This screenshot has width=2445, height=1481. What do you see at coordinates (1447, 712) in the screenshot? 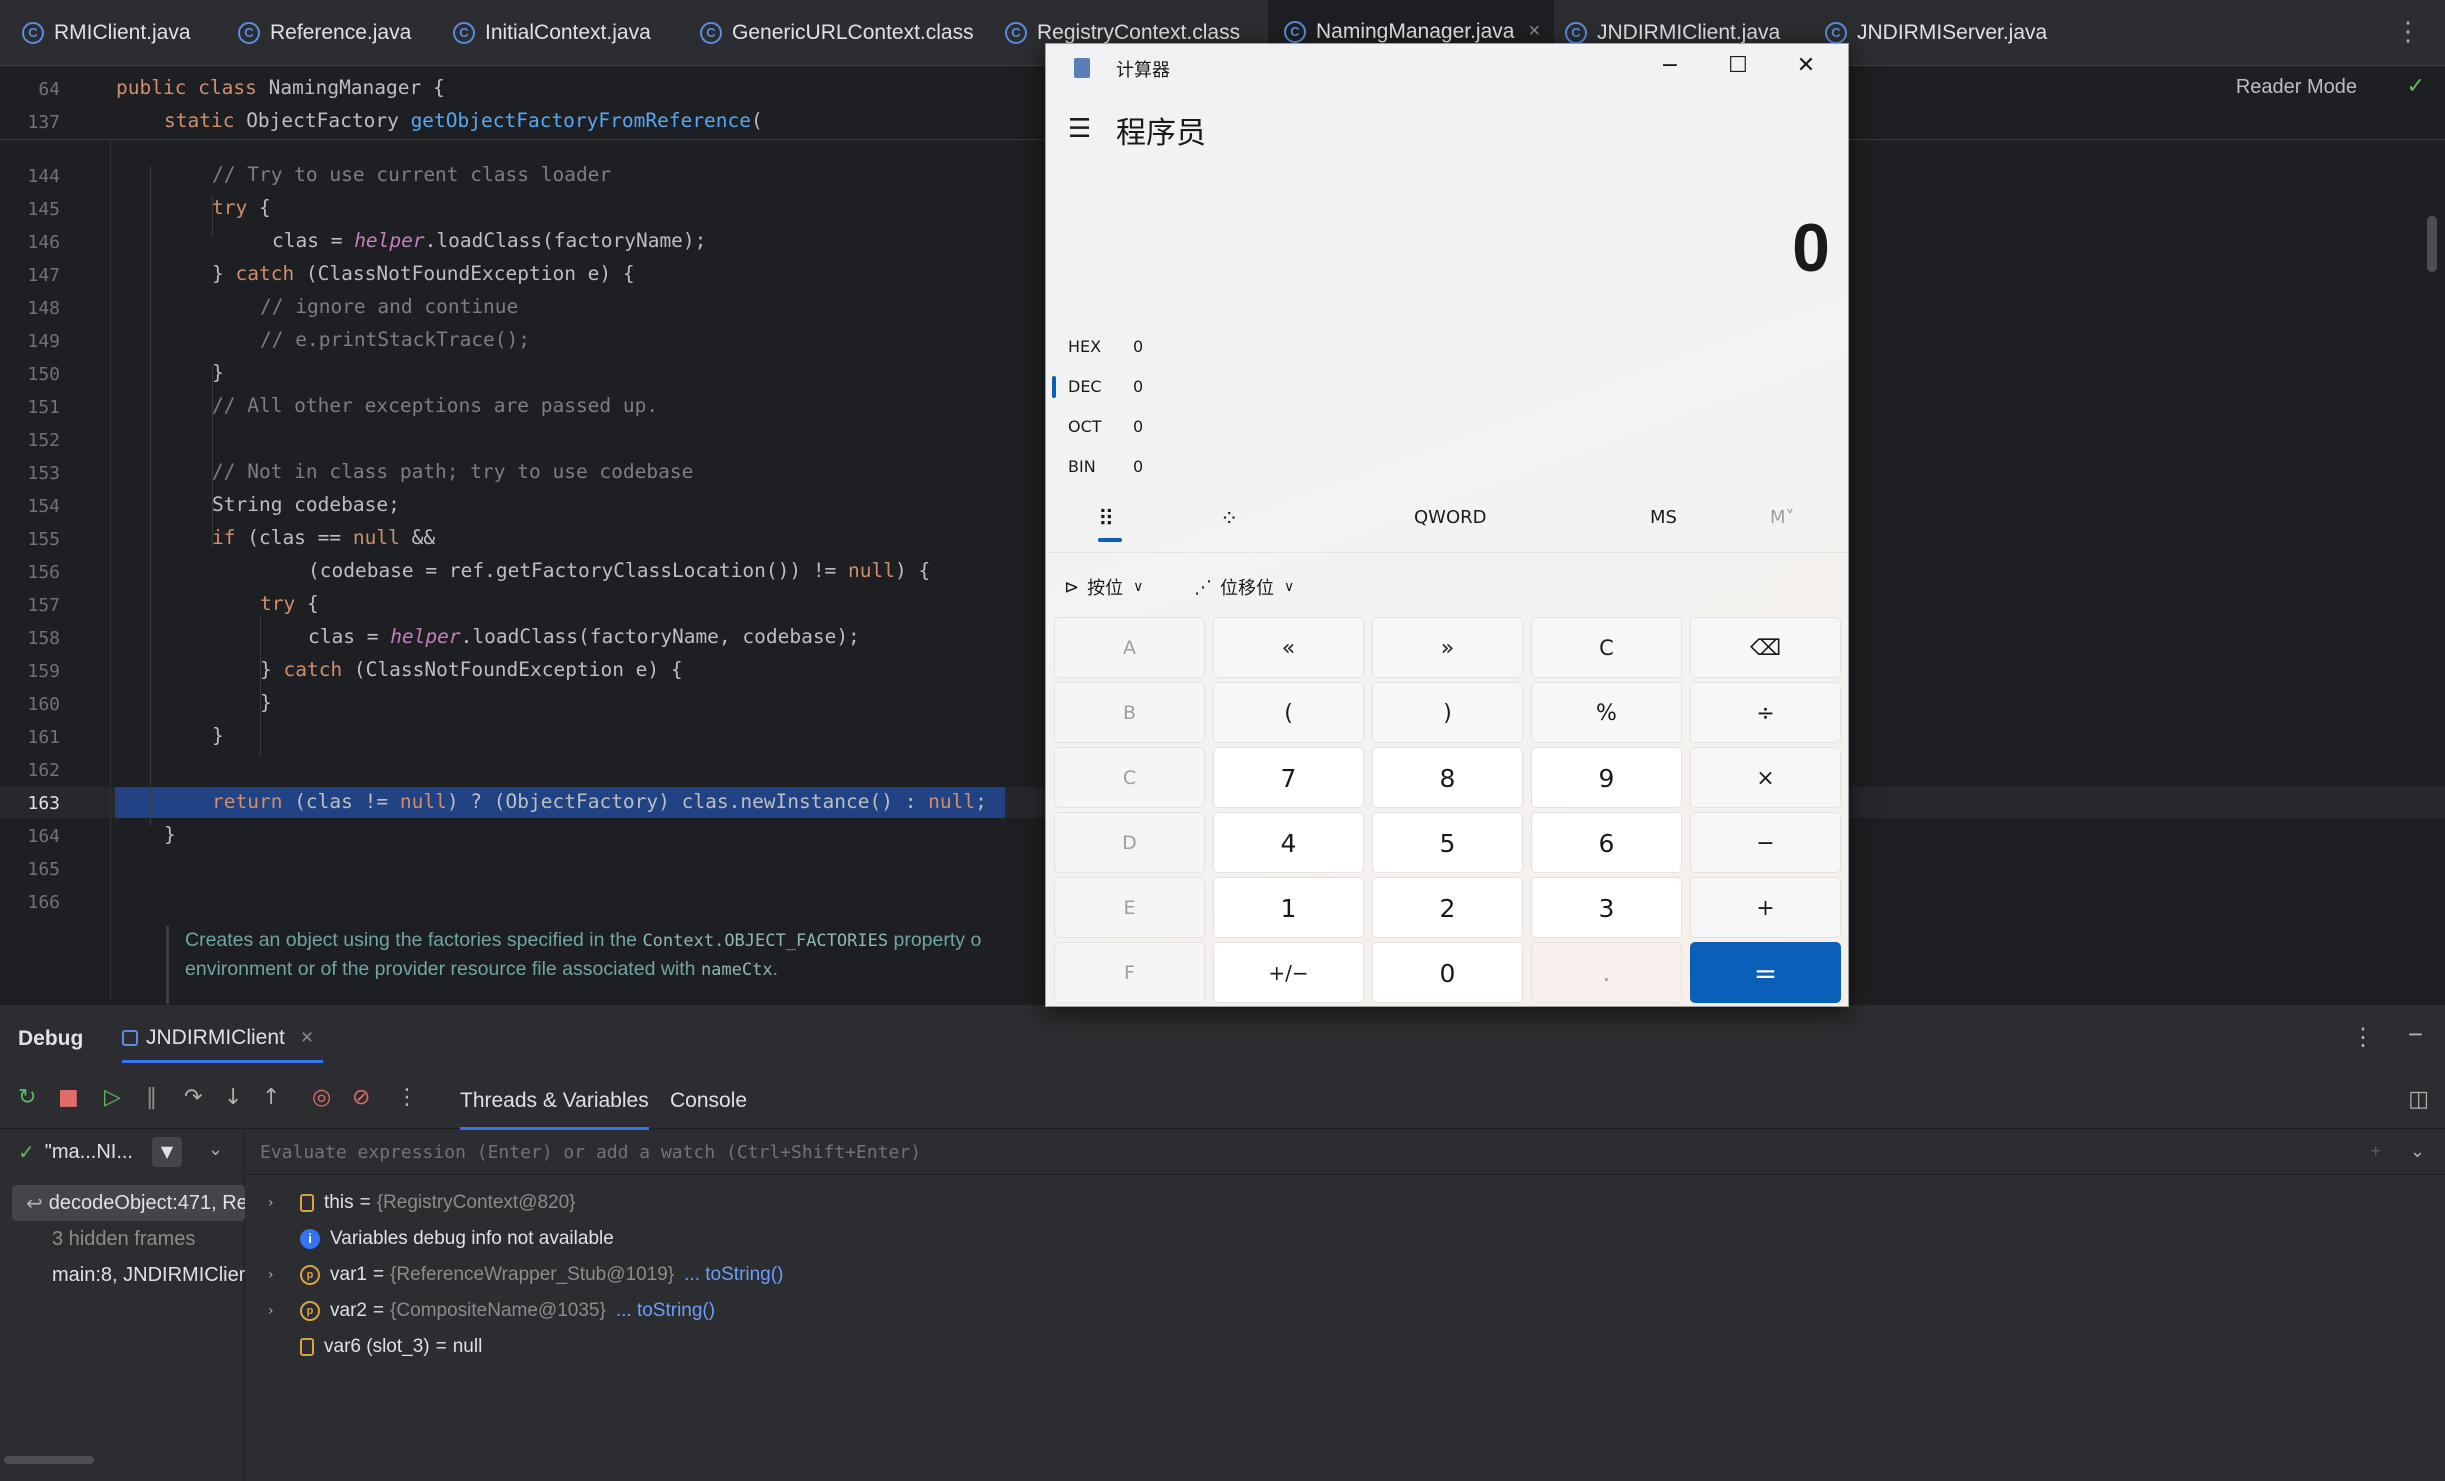
I see `key-close-paren: )` at bounding box center [1447, 712].